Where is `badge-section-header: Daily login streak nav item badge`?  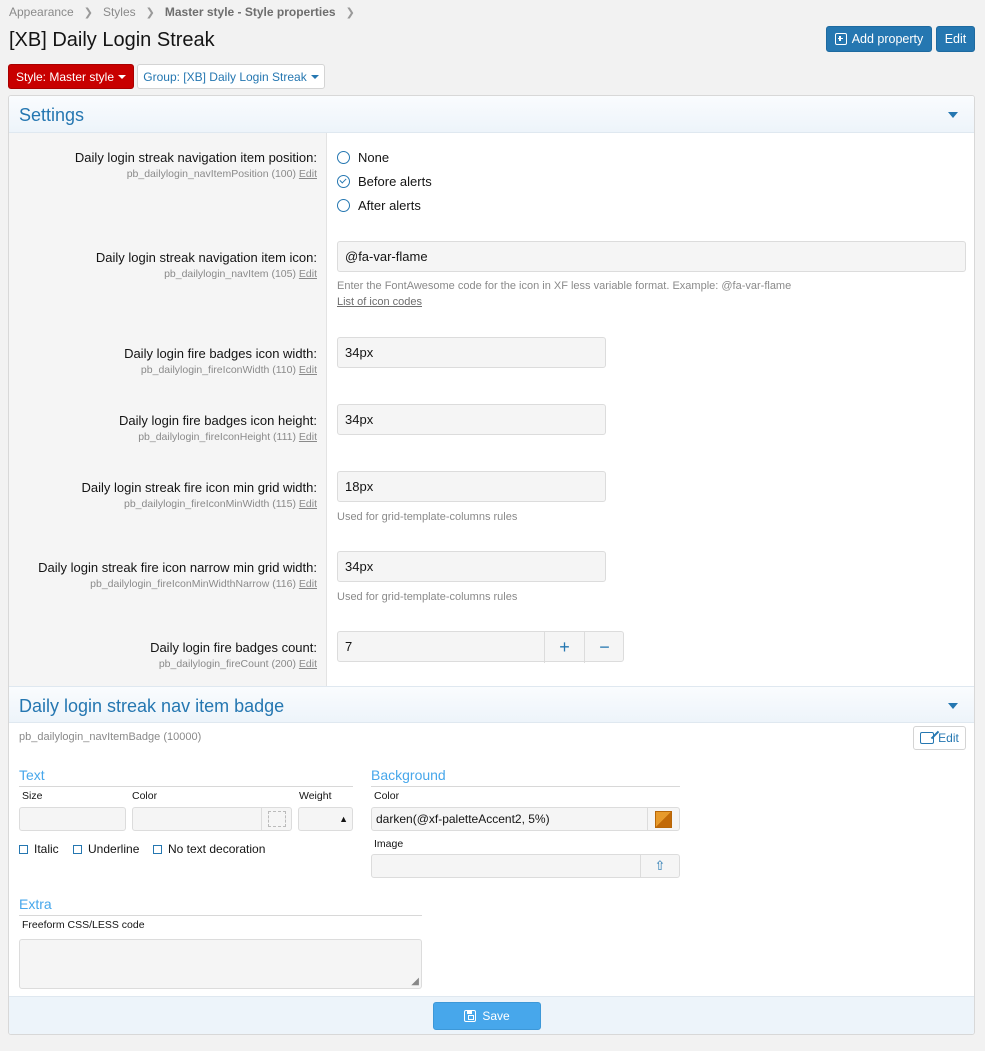
badge-section-header: Daily login streak nav item badge is located at coordinates (491, 704).